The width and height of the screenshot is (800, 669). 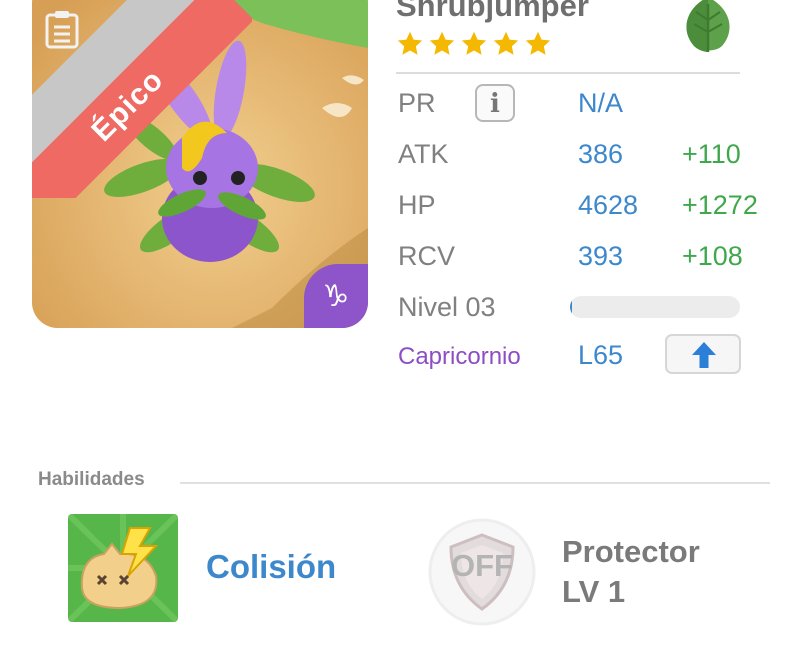 I want to click on passive-skill-name: Protector LV 1, so click(x=631, y=572).